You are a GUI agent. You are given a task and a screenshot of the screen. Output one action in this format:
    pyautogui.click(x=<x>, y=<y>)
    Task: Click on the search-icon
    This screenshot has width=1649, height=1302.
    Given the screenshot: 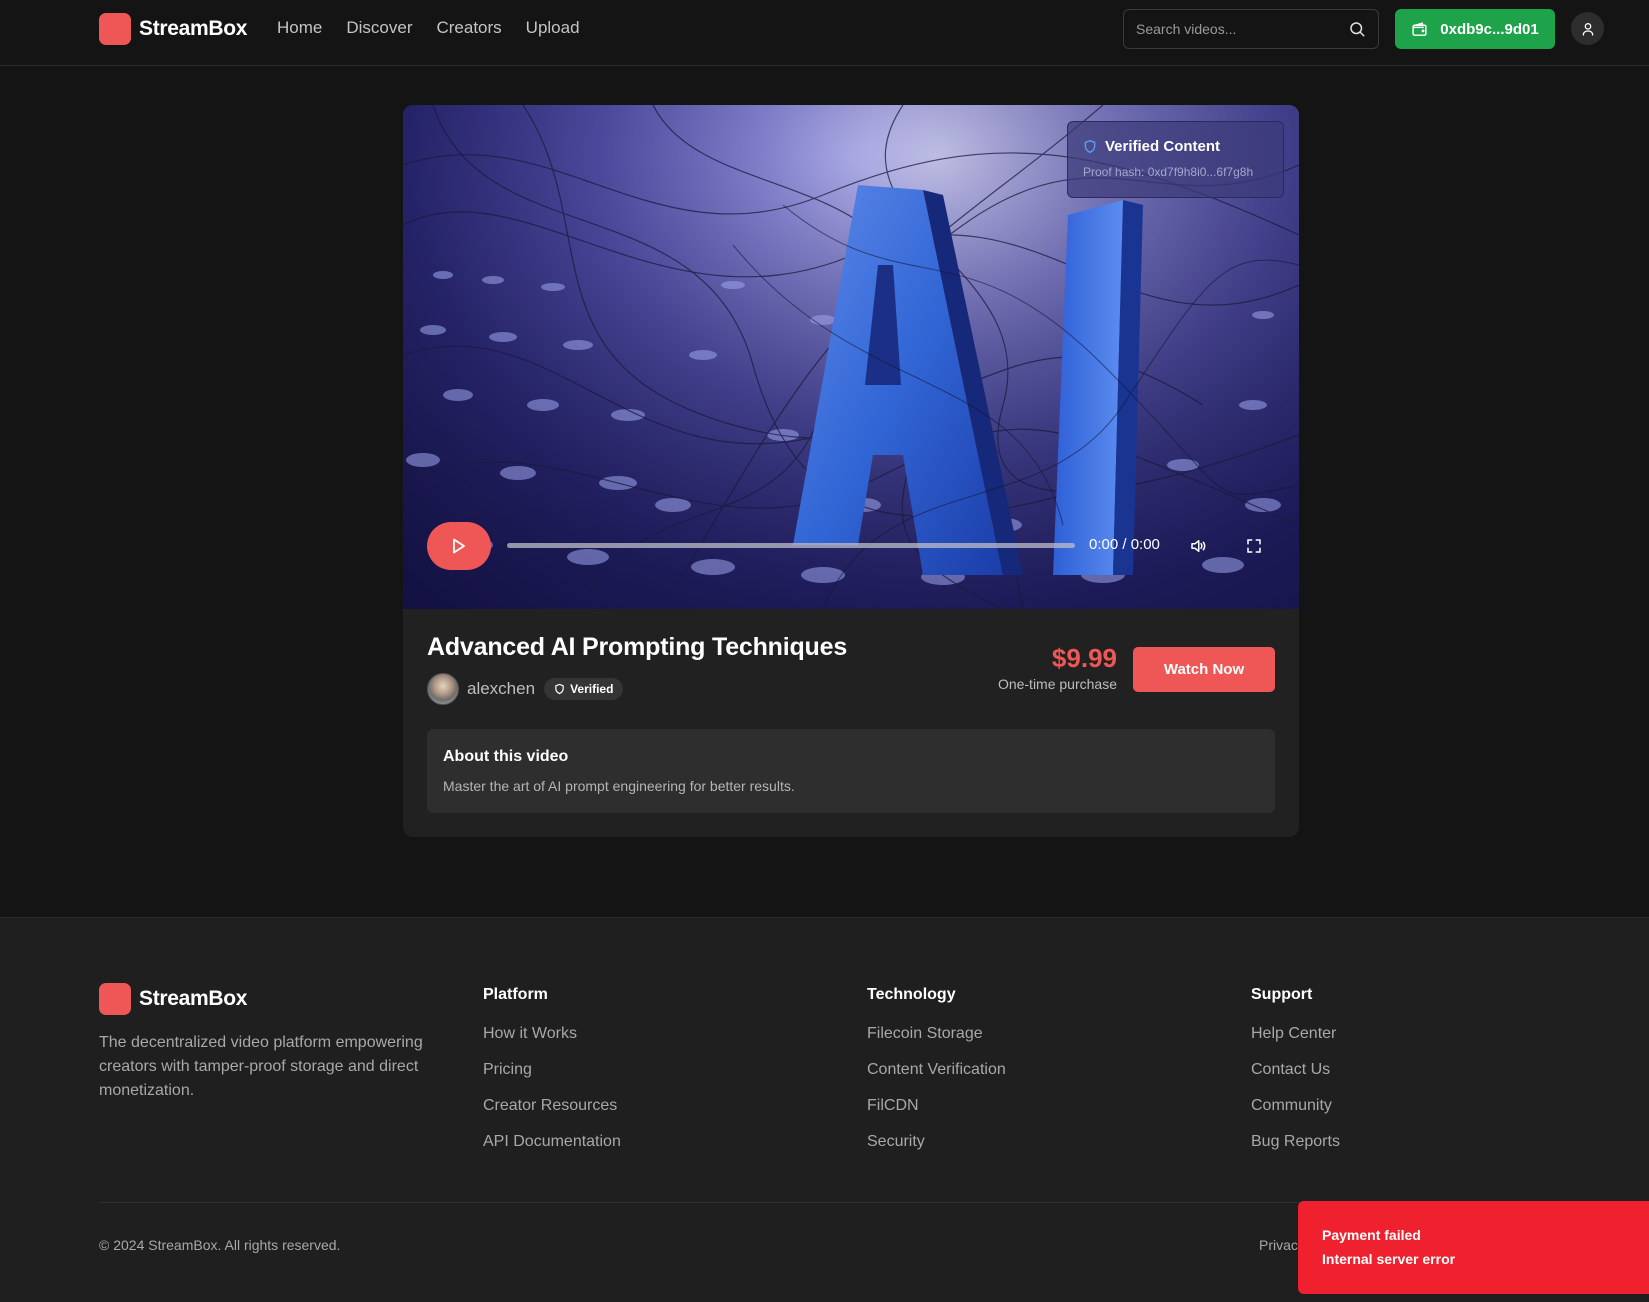 What is the action you would take?
    pyautogui.click(x=1357, y=29)
    